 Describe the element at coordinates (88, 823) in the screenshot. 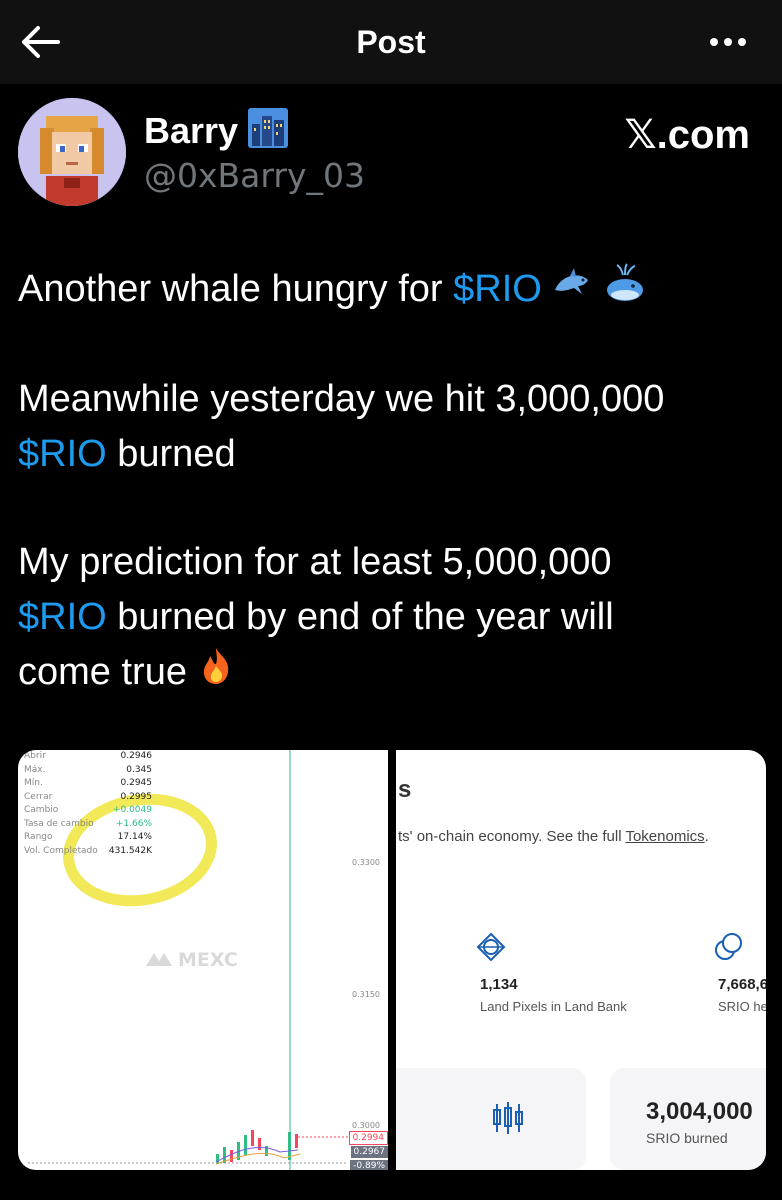

I see `stat-row: Tasa de cambio +1.66%` at that location.